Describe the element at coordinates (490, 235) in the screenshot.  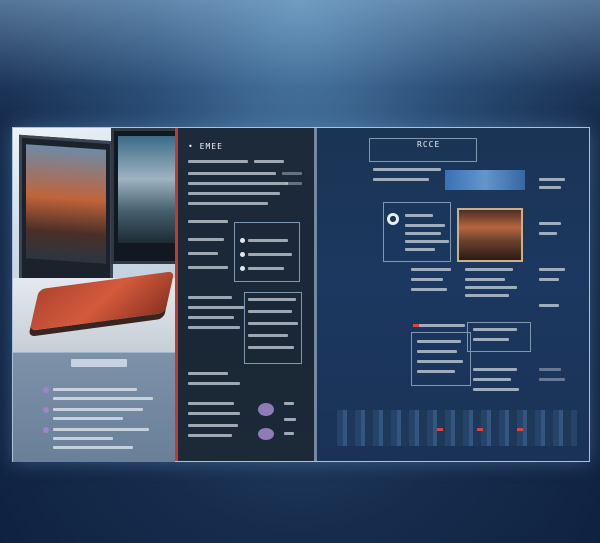
I see `preview-image` at that location.